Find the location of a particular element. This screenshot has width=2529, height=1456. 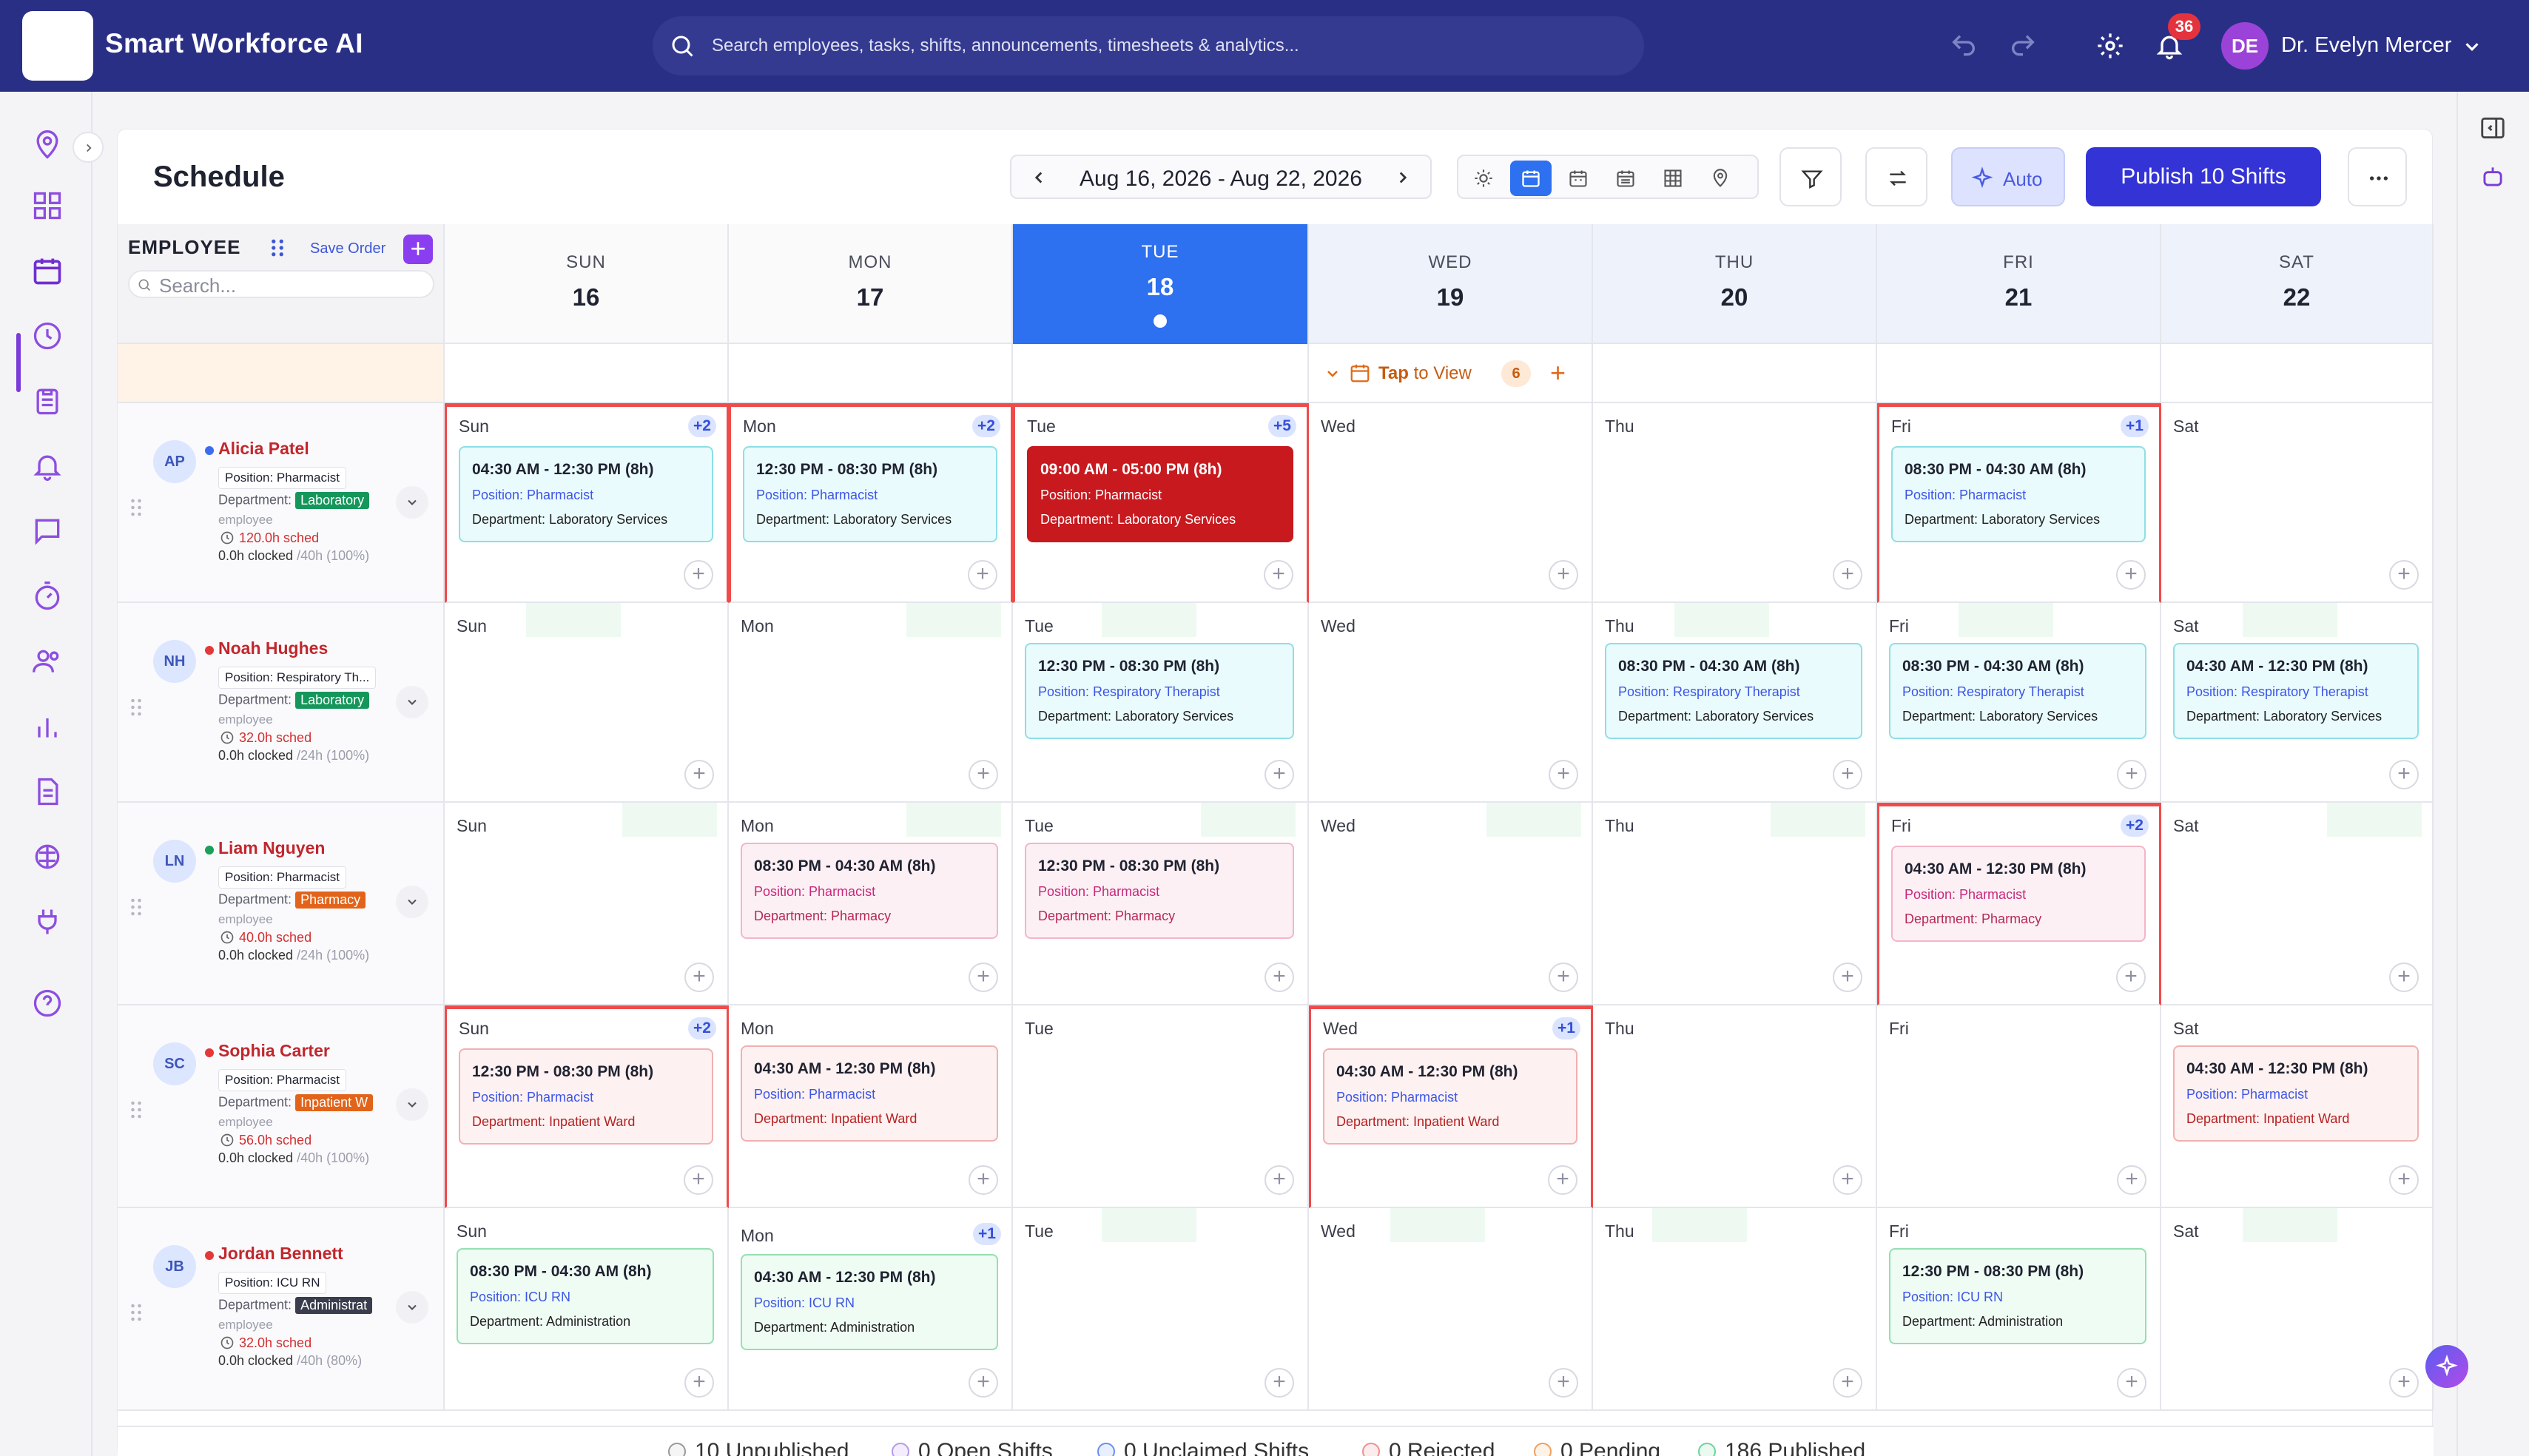

employee-name: Alicia Patel is located at coordinates (263, 449).